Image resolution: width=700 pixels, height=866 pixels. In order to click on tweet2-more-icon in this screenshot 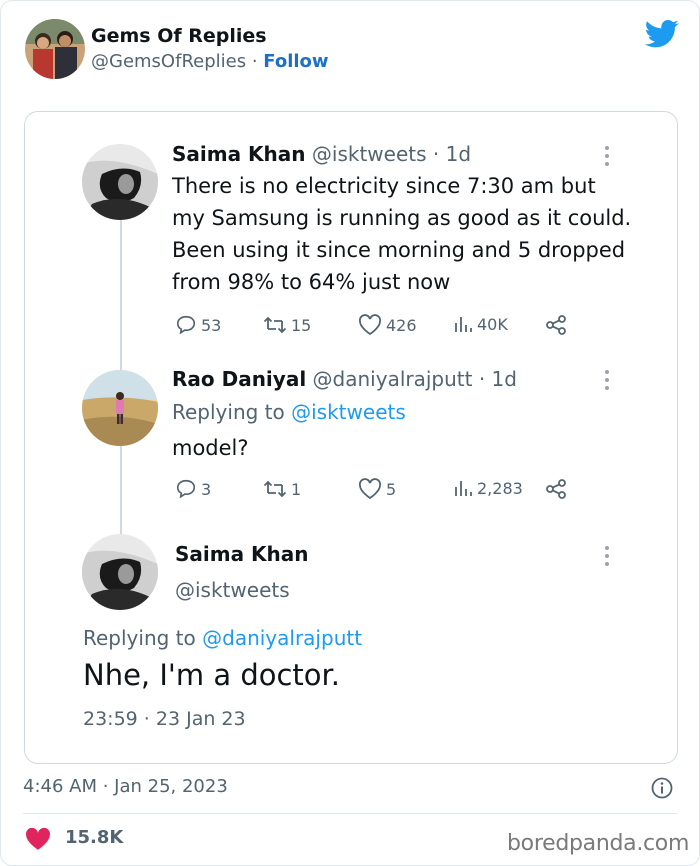, I will do `click(607, 382)`.